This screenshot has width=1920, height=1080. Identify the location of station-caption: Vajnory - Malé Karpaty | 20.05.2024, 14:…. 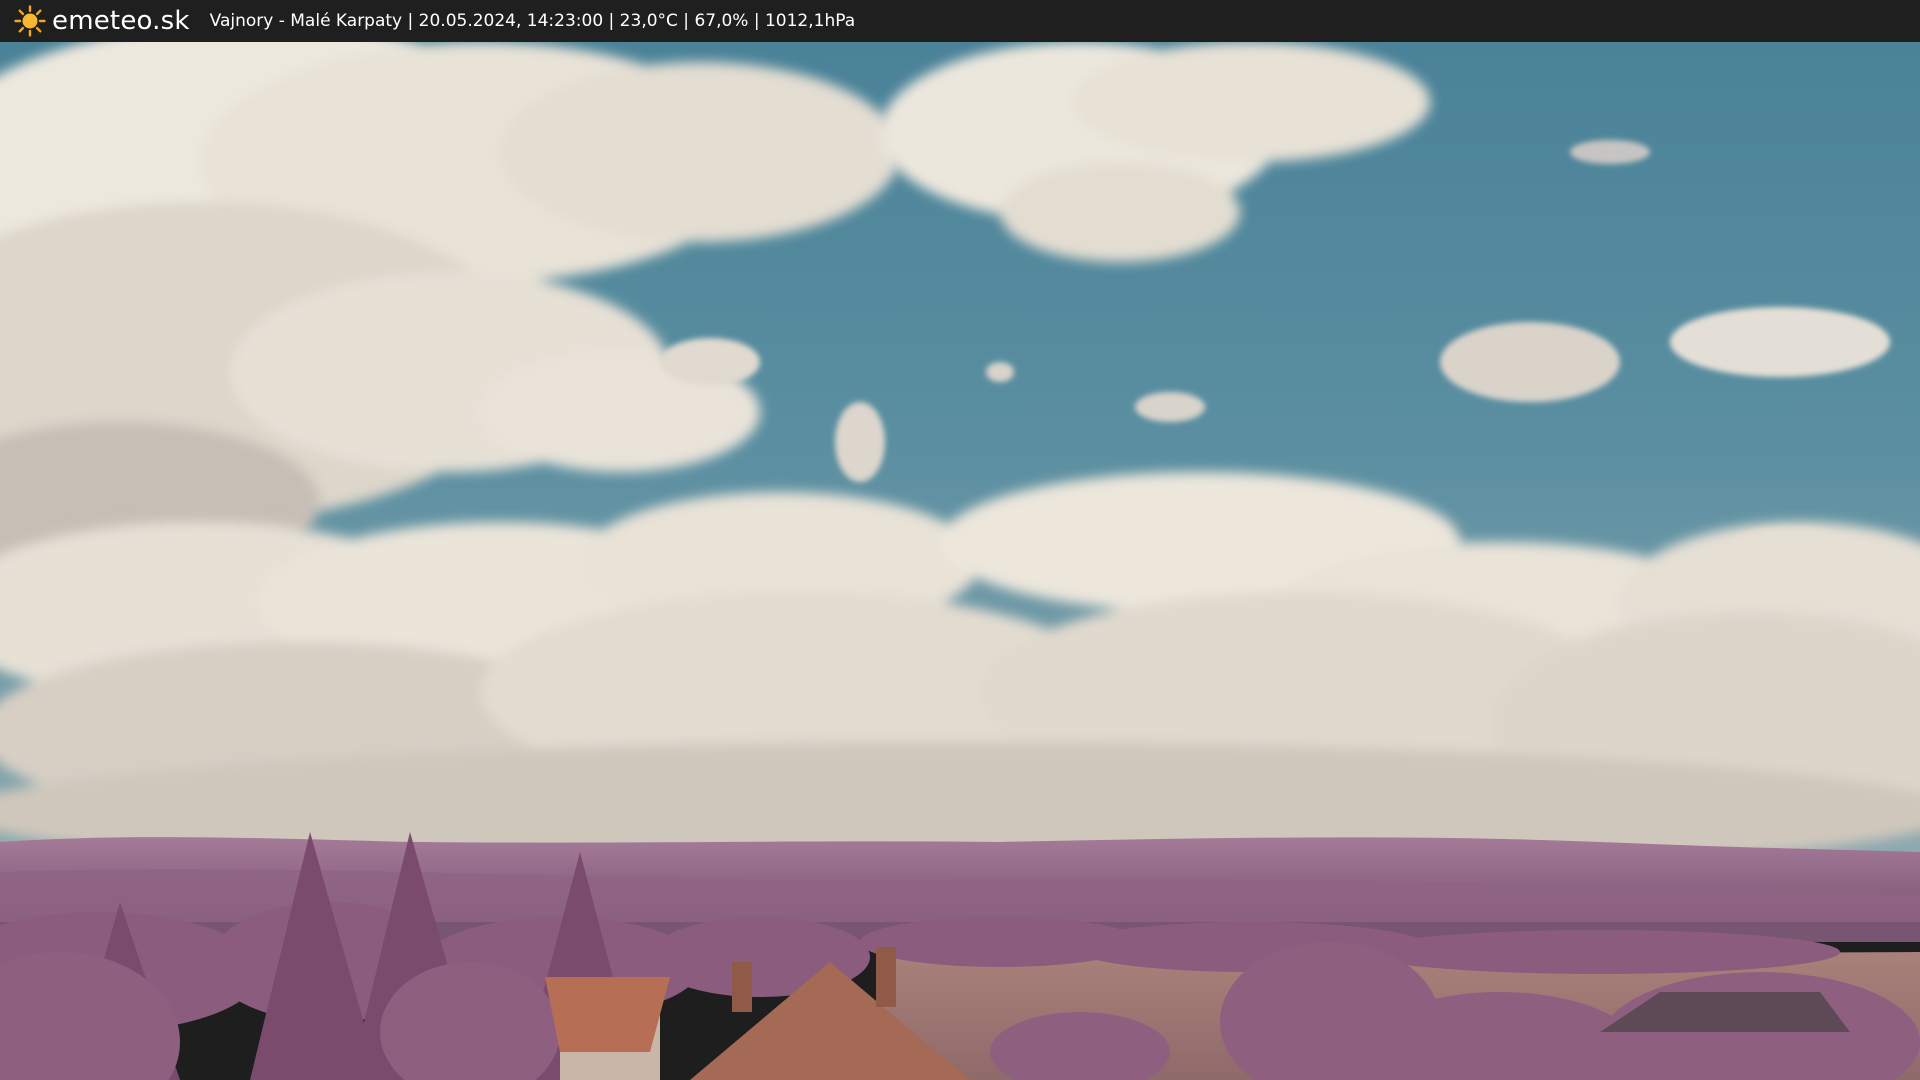
(532, 21).